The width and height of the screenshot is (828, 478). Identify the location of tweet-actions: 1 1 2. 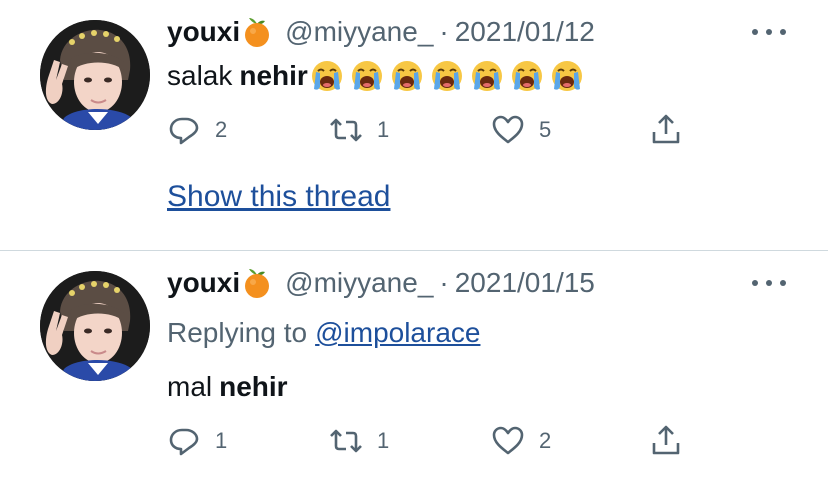
(447, 441).